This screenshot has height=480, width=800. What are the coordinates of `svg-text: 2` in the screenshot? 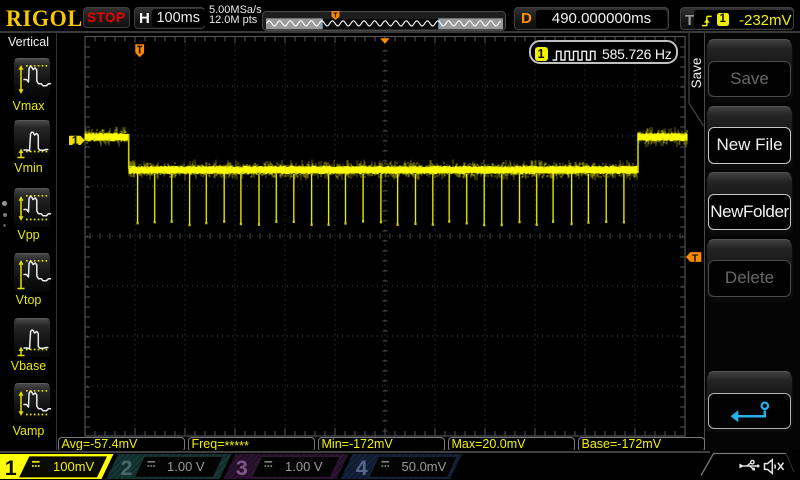 It's located at (127, 468).